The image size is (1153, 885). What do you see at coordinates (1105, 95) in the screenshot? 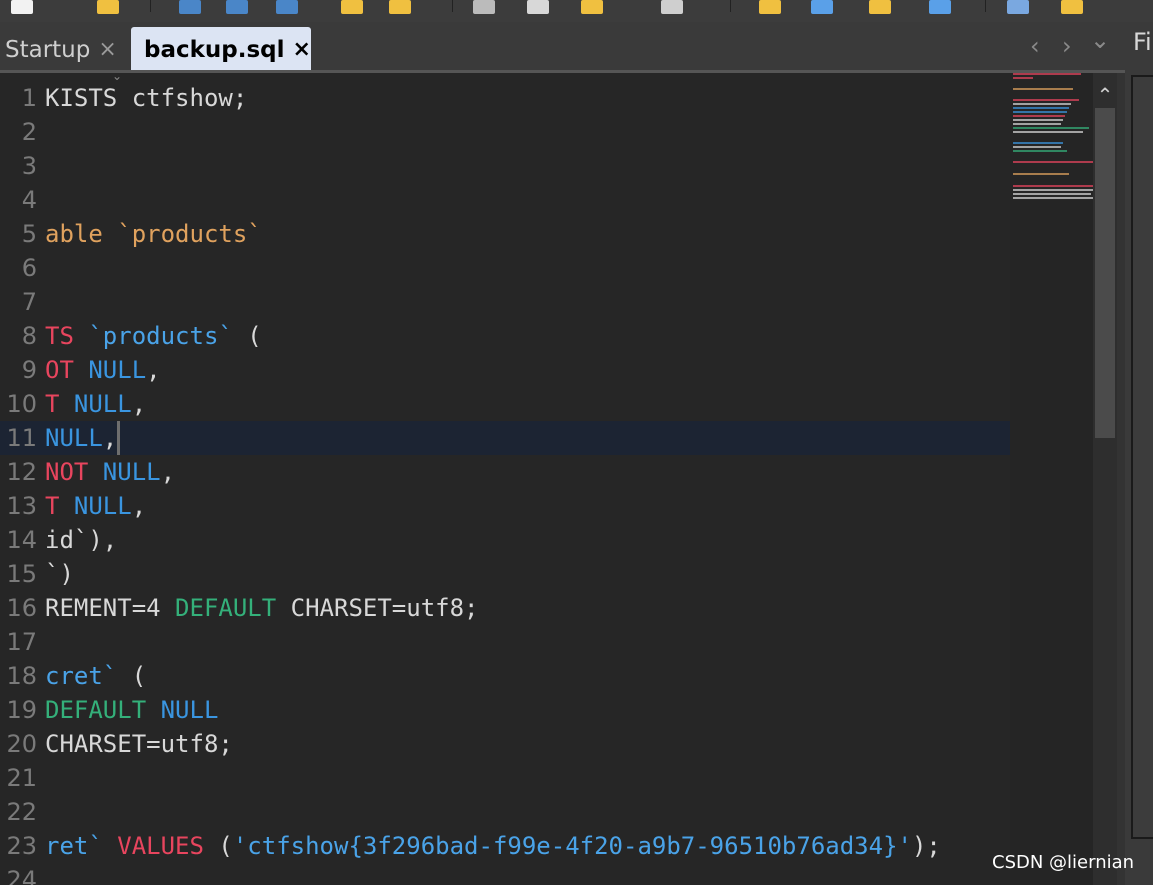
I see `scroll-up-icon: ⌃` at bounding box center [1105, 95].